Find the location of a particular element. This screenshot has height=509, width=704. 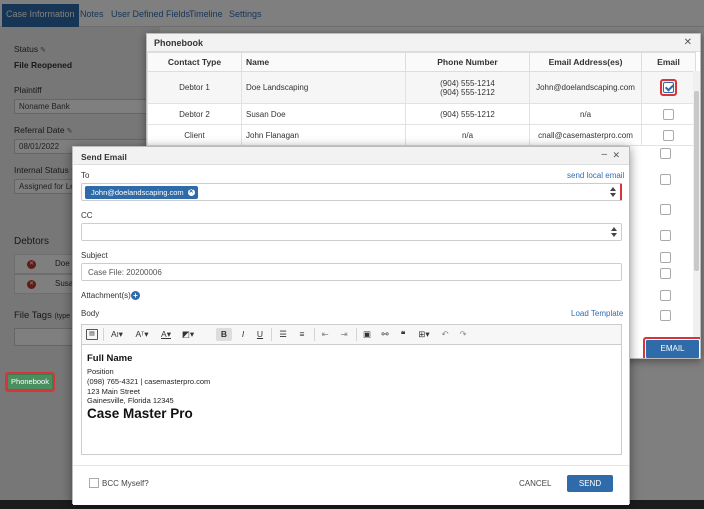

send-local-email-link: send local email is located at coordinates (595, 175).